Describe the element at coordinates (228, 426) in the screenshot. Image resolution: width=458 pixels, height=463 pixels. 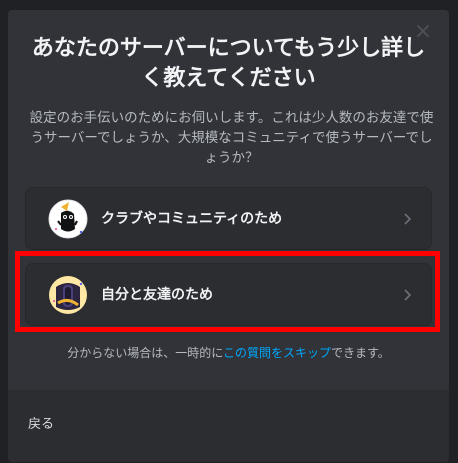
I see `modal-footer: 戻る` at that location.